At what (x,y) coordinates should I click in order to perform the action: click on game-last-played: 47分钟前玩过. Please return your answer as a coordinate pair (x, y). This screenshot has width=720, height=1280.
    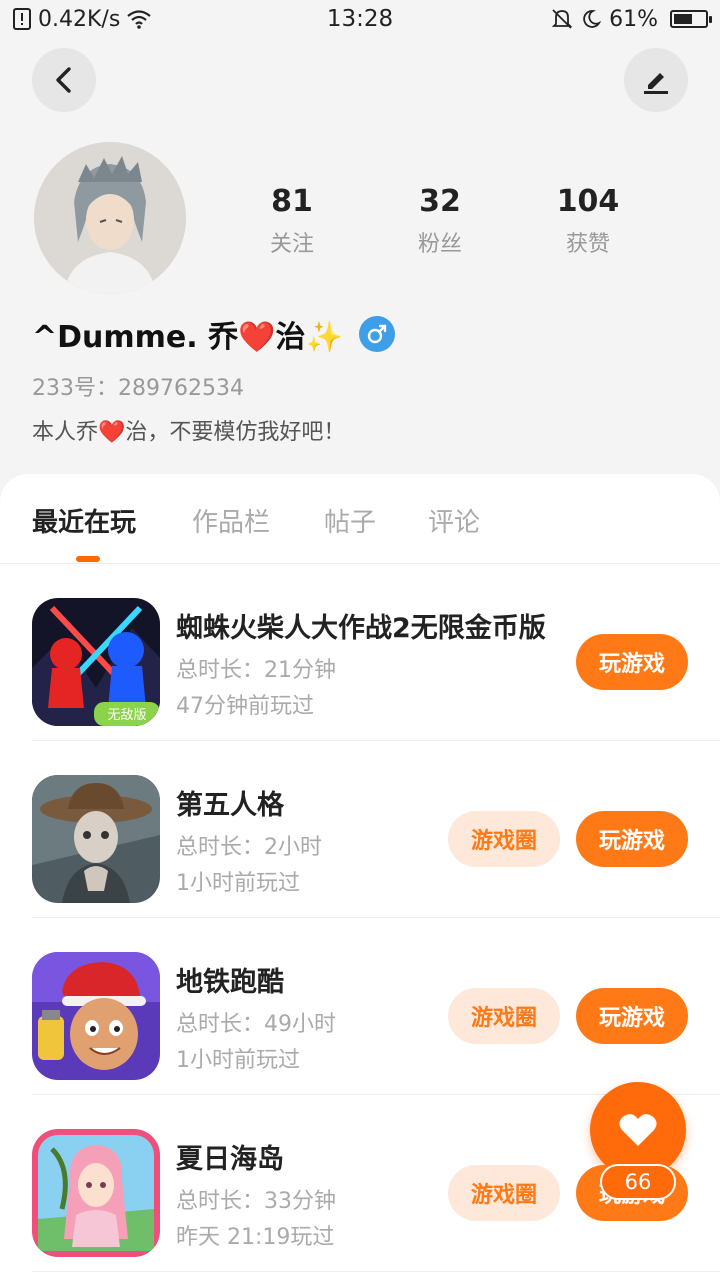
    Looking at the image, I should click on (245, 706).